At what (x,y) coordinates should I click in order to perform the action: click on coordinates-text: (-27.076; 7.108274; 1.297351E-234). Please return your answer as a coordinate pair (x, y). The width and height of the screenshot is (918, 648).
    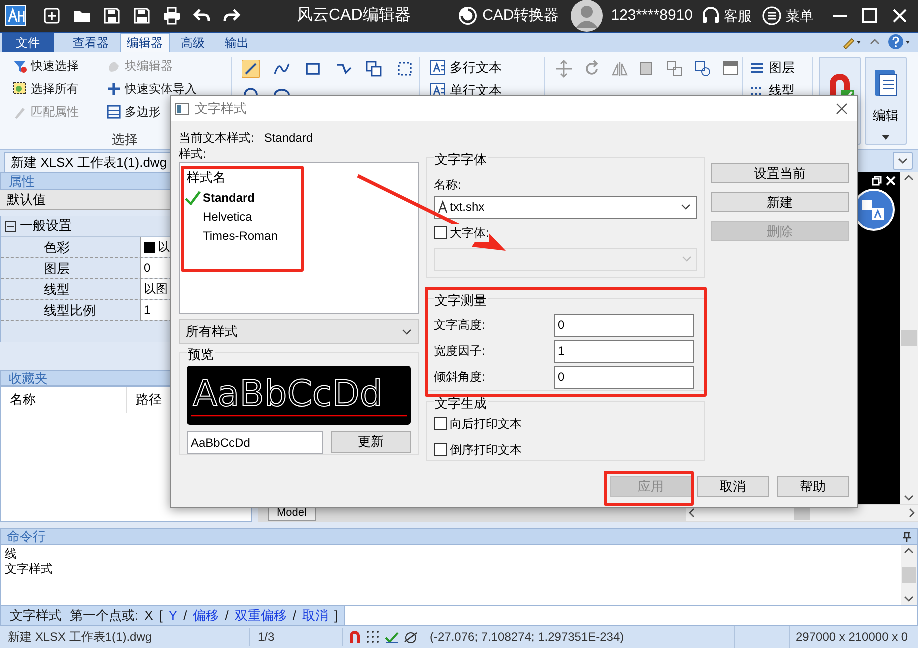
    Looking at the image, I should click on (527, 637).